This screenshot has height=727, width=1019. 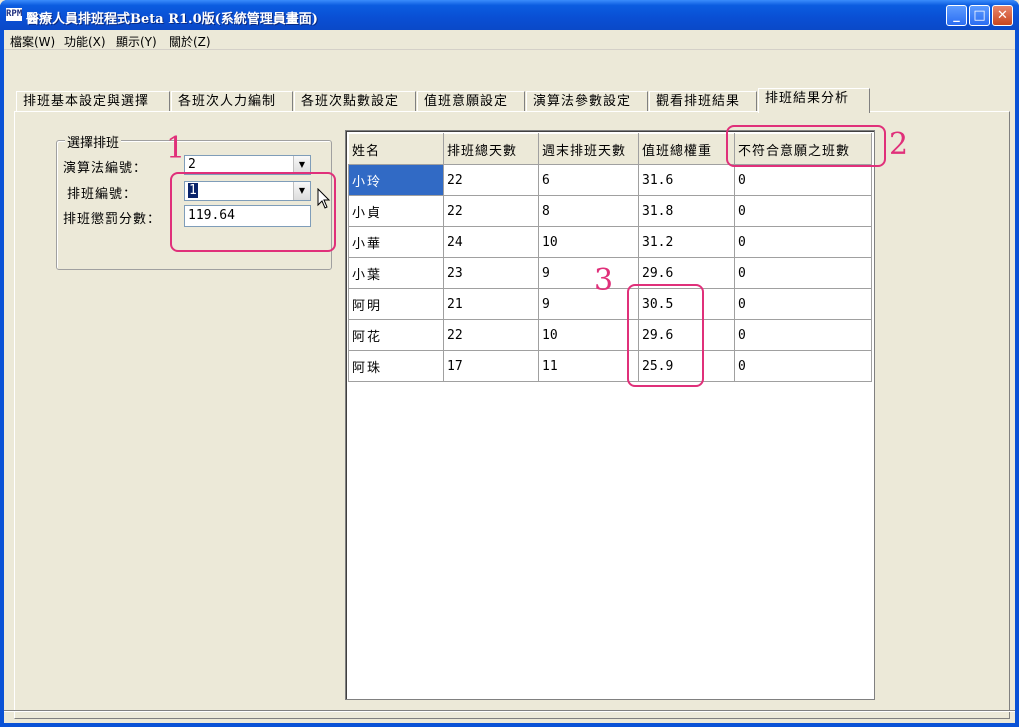 What do you see at coordinates (604, 280) in the screenshot?
I see `annotation-number-3: 3` at bounding box center [604, 280].